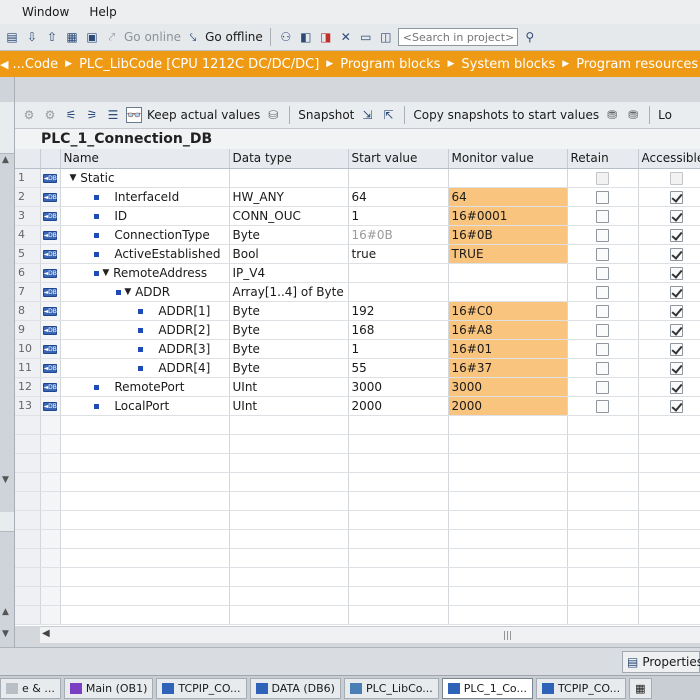 This screenshot has width=700, height=700. What do you see at coordinates (145, 292) in the screenshot?
I see `name-cell: ▼ ADDR` at bounding box center [145, 292].